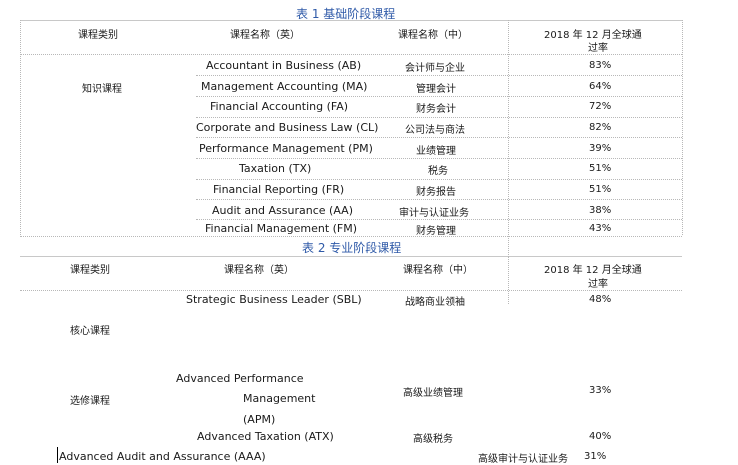 This screenshot has width=738, height=465. I want to click on course-name-en: Advanced Taxation (ATX), so click(265, 436).